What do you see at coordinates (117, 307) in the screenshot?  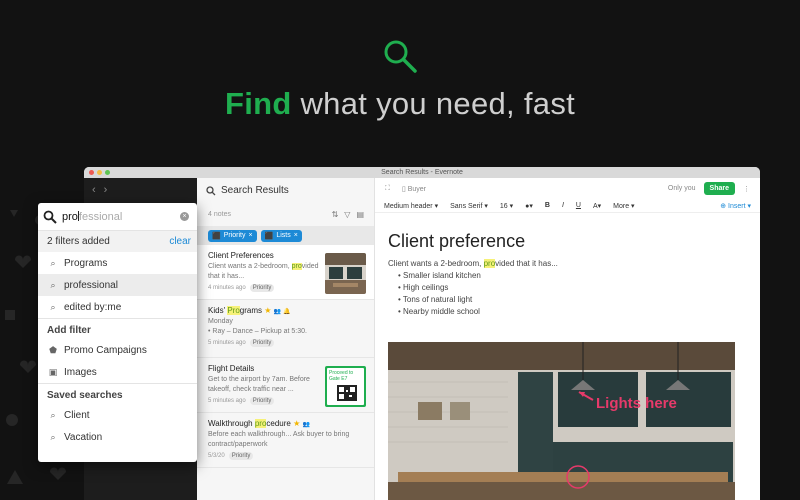 I see `suggestion-edited-by-me: ⌕ edited by:me` at bounding box center [117, 307].